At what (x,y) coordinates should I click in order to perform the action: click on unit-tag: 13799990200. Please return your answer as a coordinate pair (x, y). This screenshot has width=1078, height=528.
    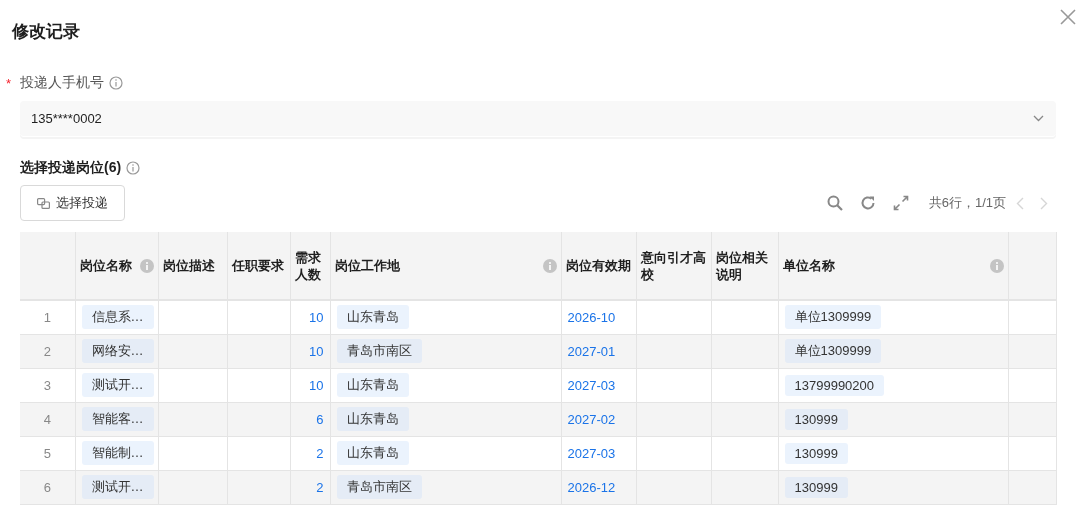
    Looking at the image, I should click on (834, 385).